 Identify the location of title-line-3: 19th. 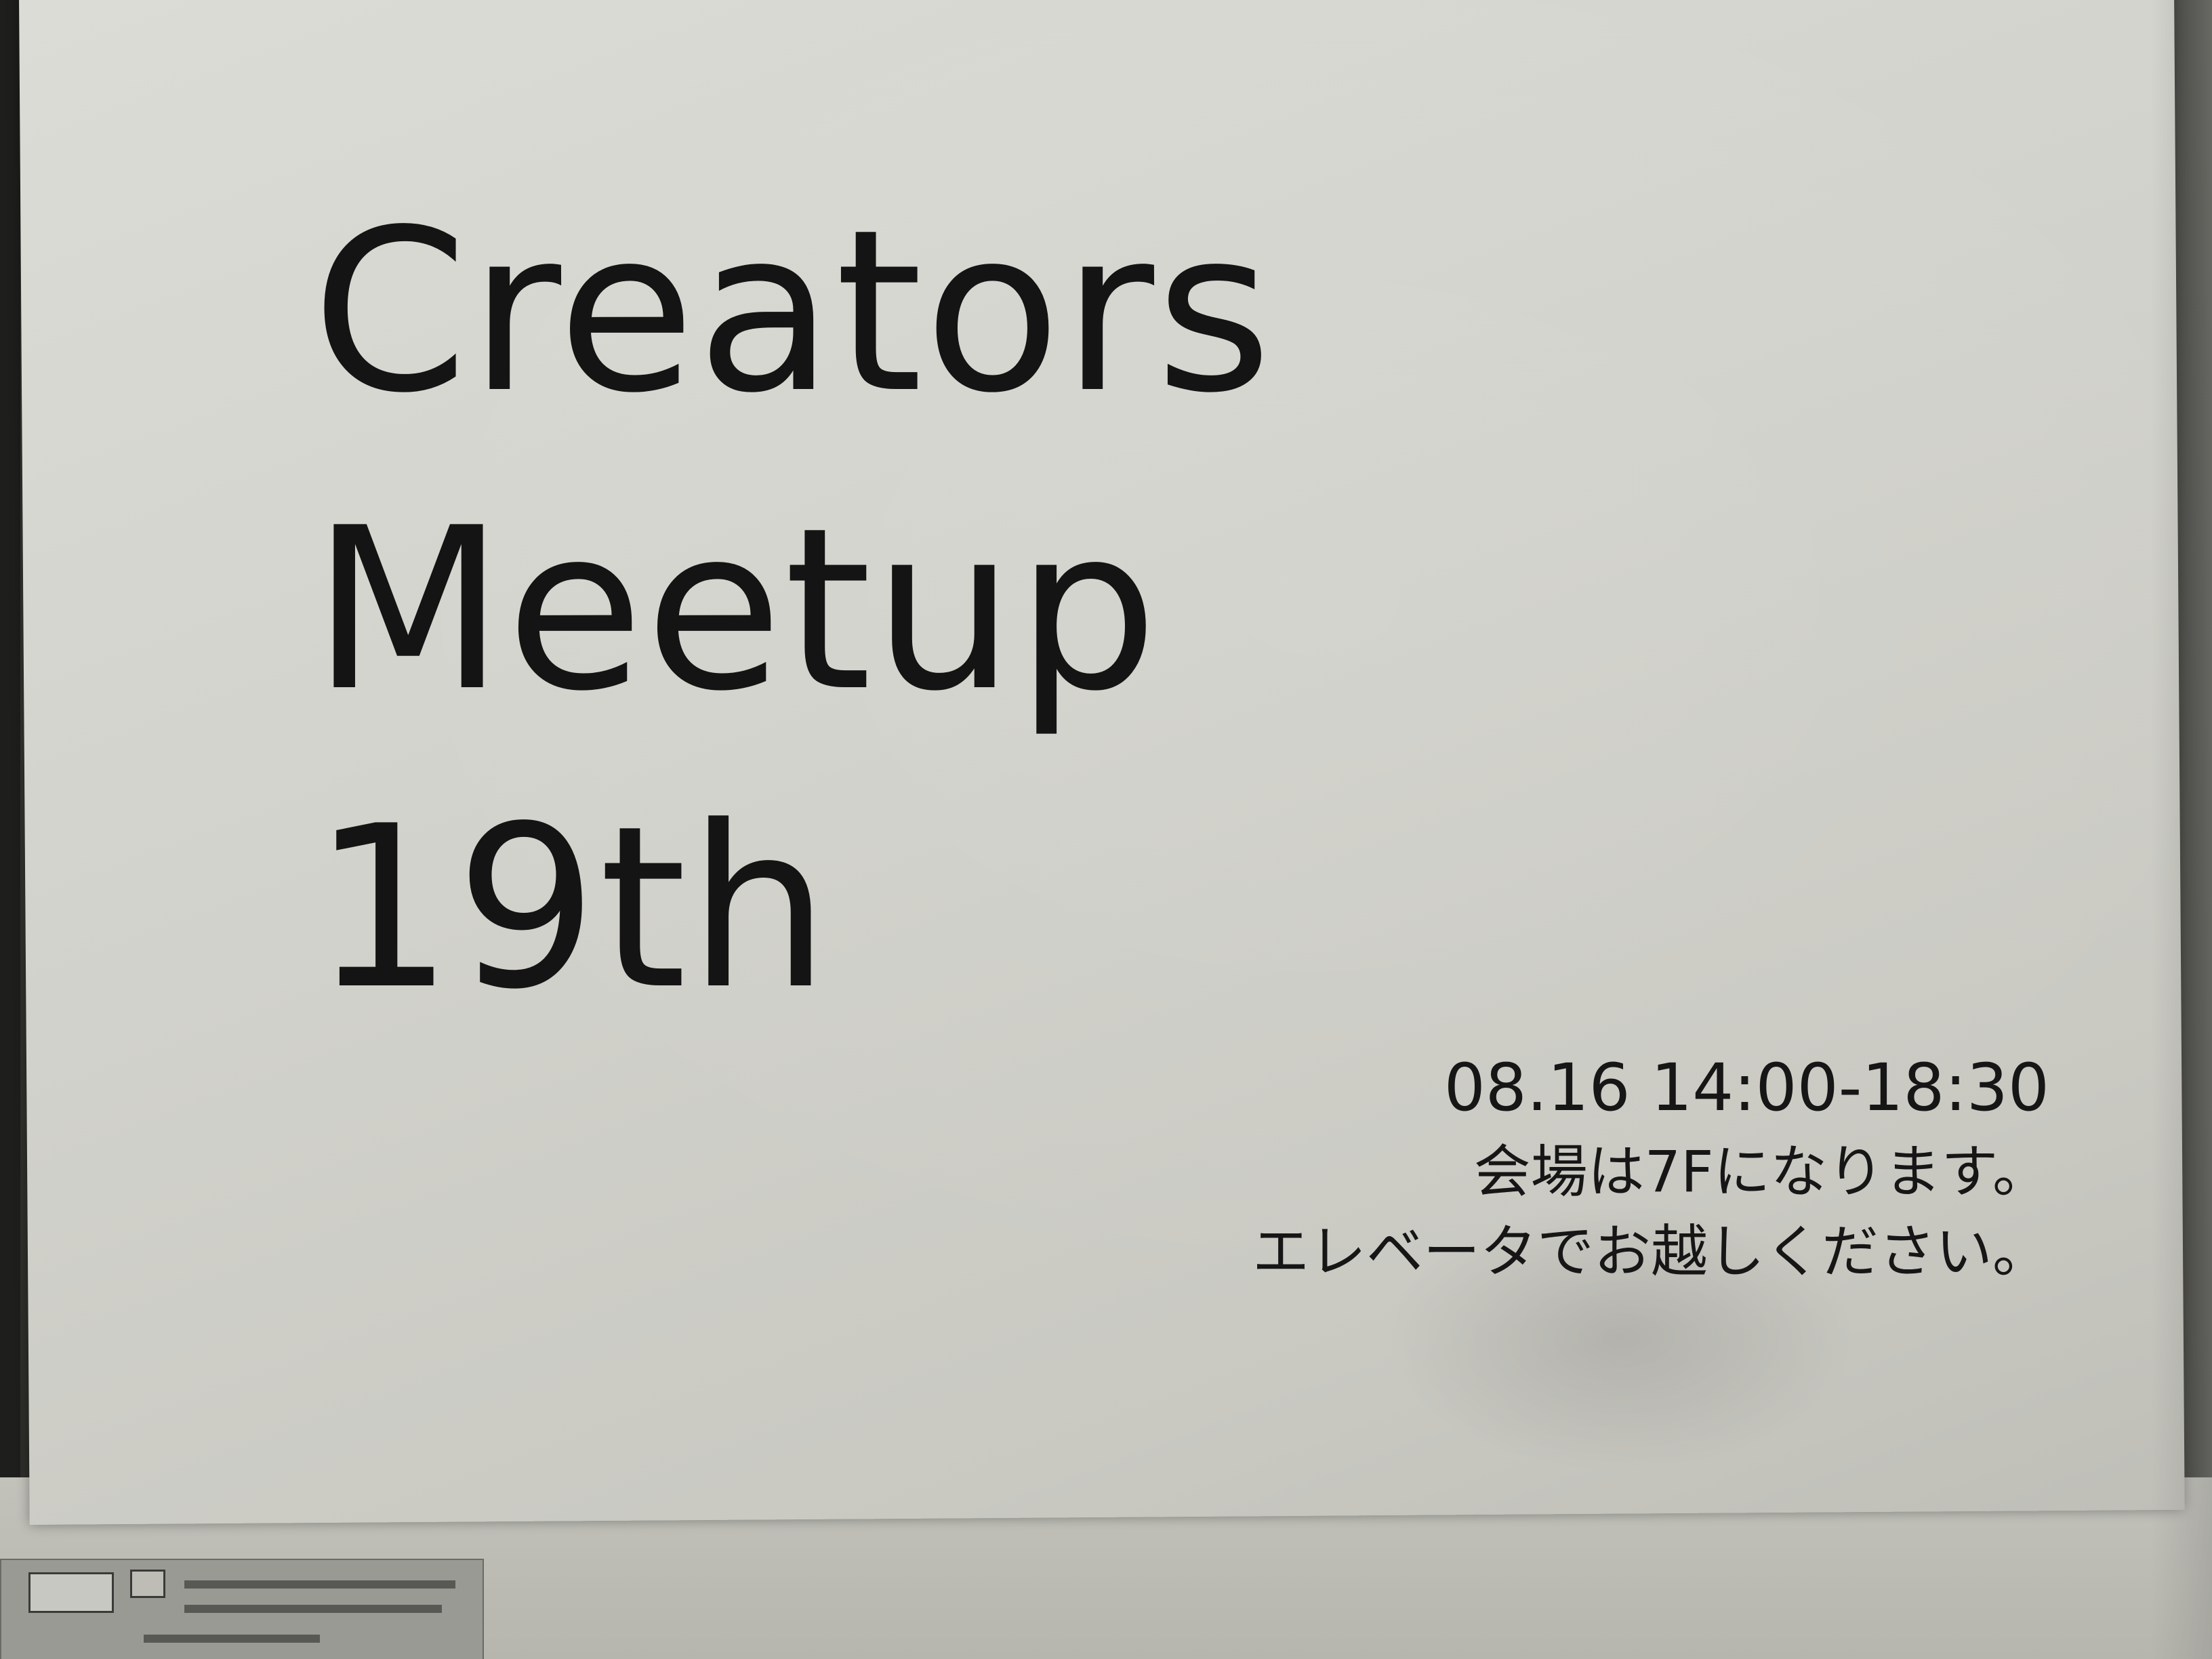
(572, 908).